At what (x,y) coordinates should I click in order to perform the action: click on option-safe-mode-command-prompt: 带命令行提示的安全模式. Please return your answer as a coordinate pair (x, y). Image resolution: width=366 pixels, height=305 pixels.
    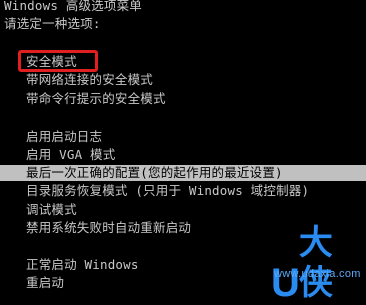
    Looking at the image, I should click on (96, 99).